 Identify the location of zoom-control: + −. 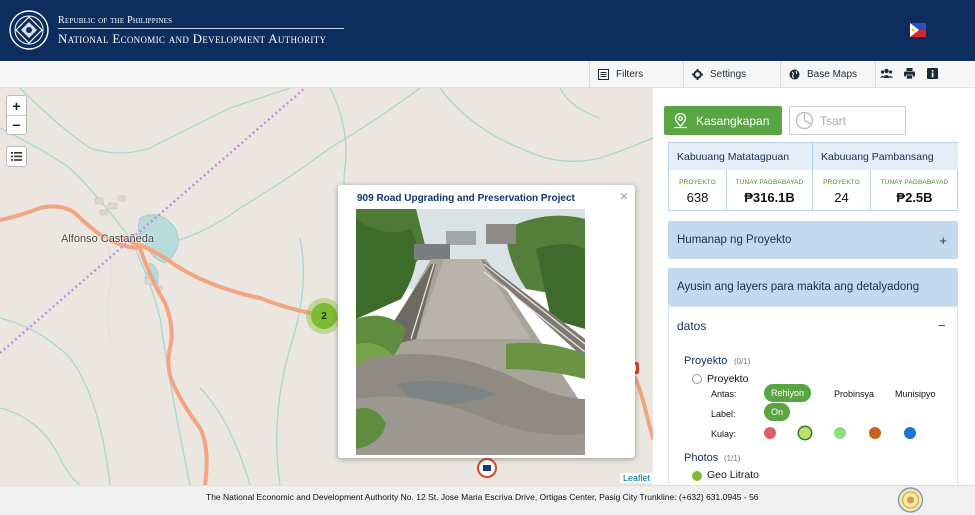
(16, 115).